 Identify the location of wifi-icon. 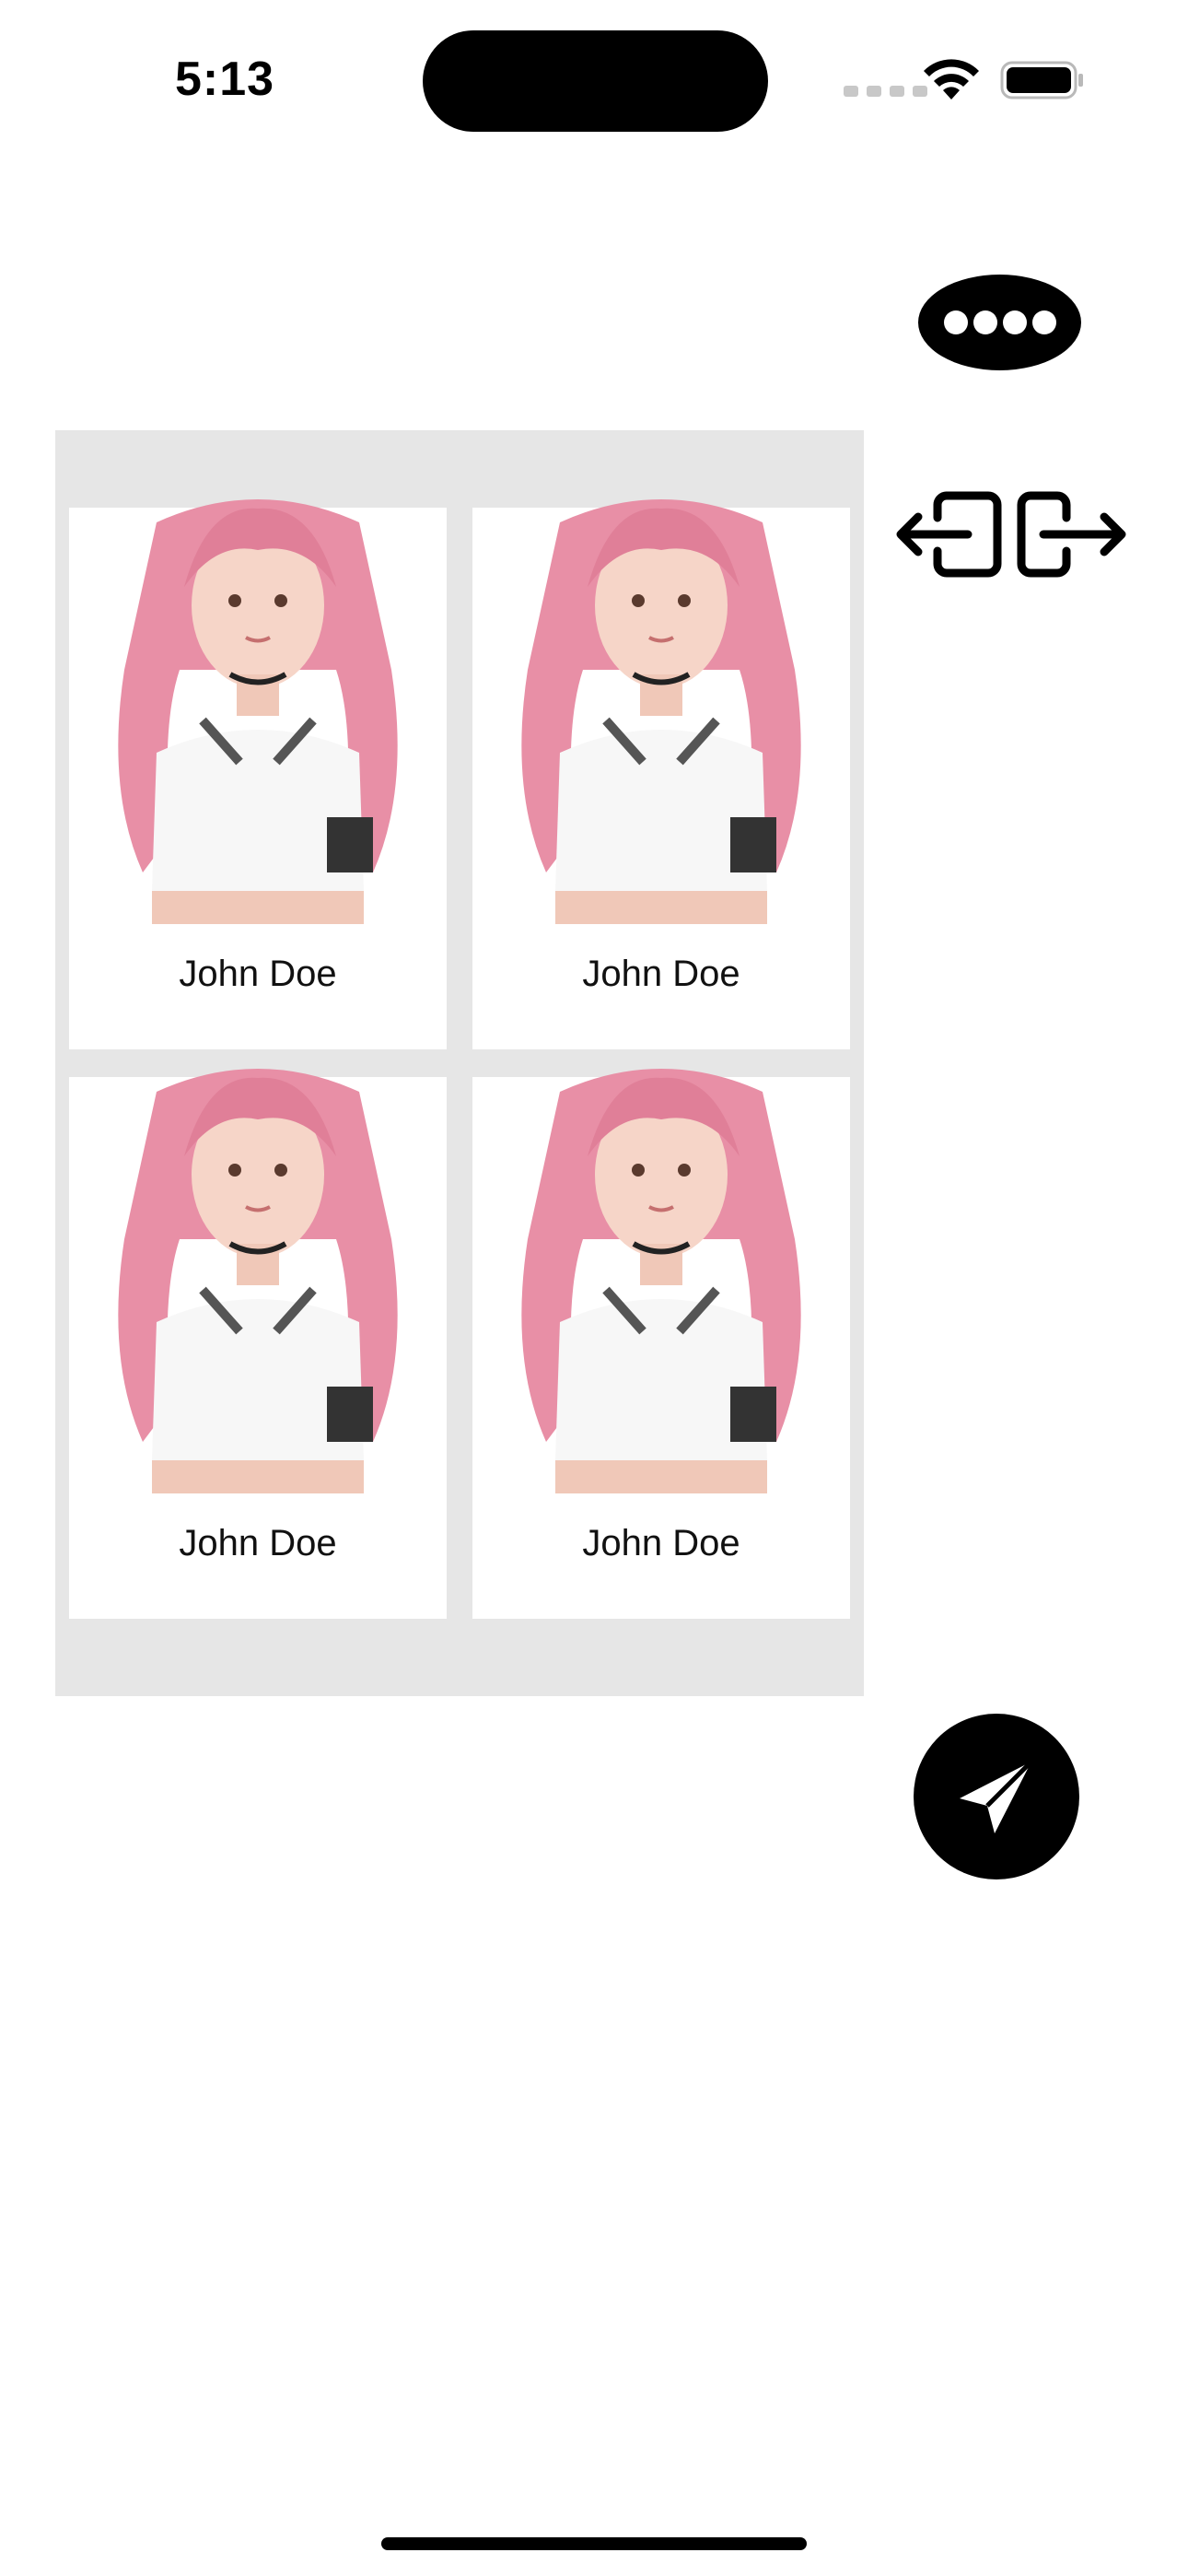
(951, 79).